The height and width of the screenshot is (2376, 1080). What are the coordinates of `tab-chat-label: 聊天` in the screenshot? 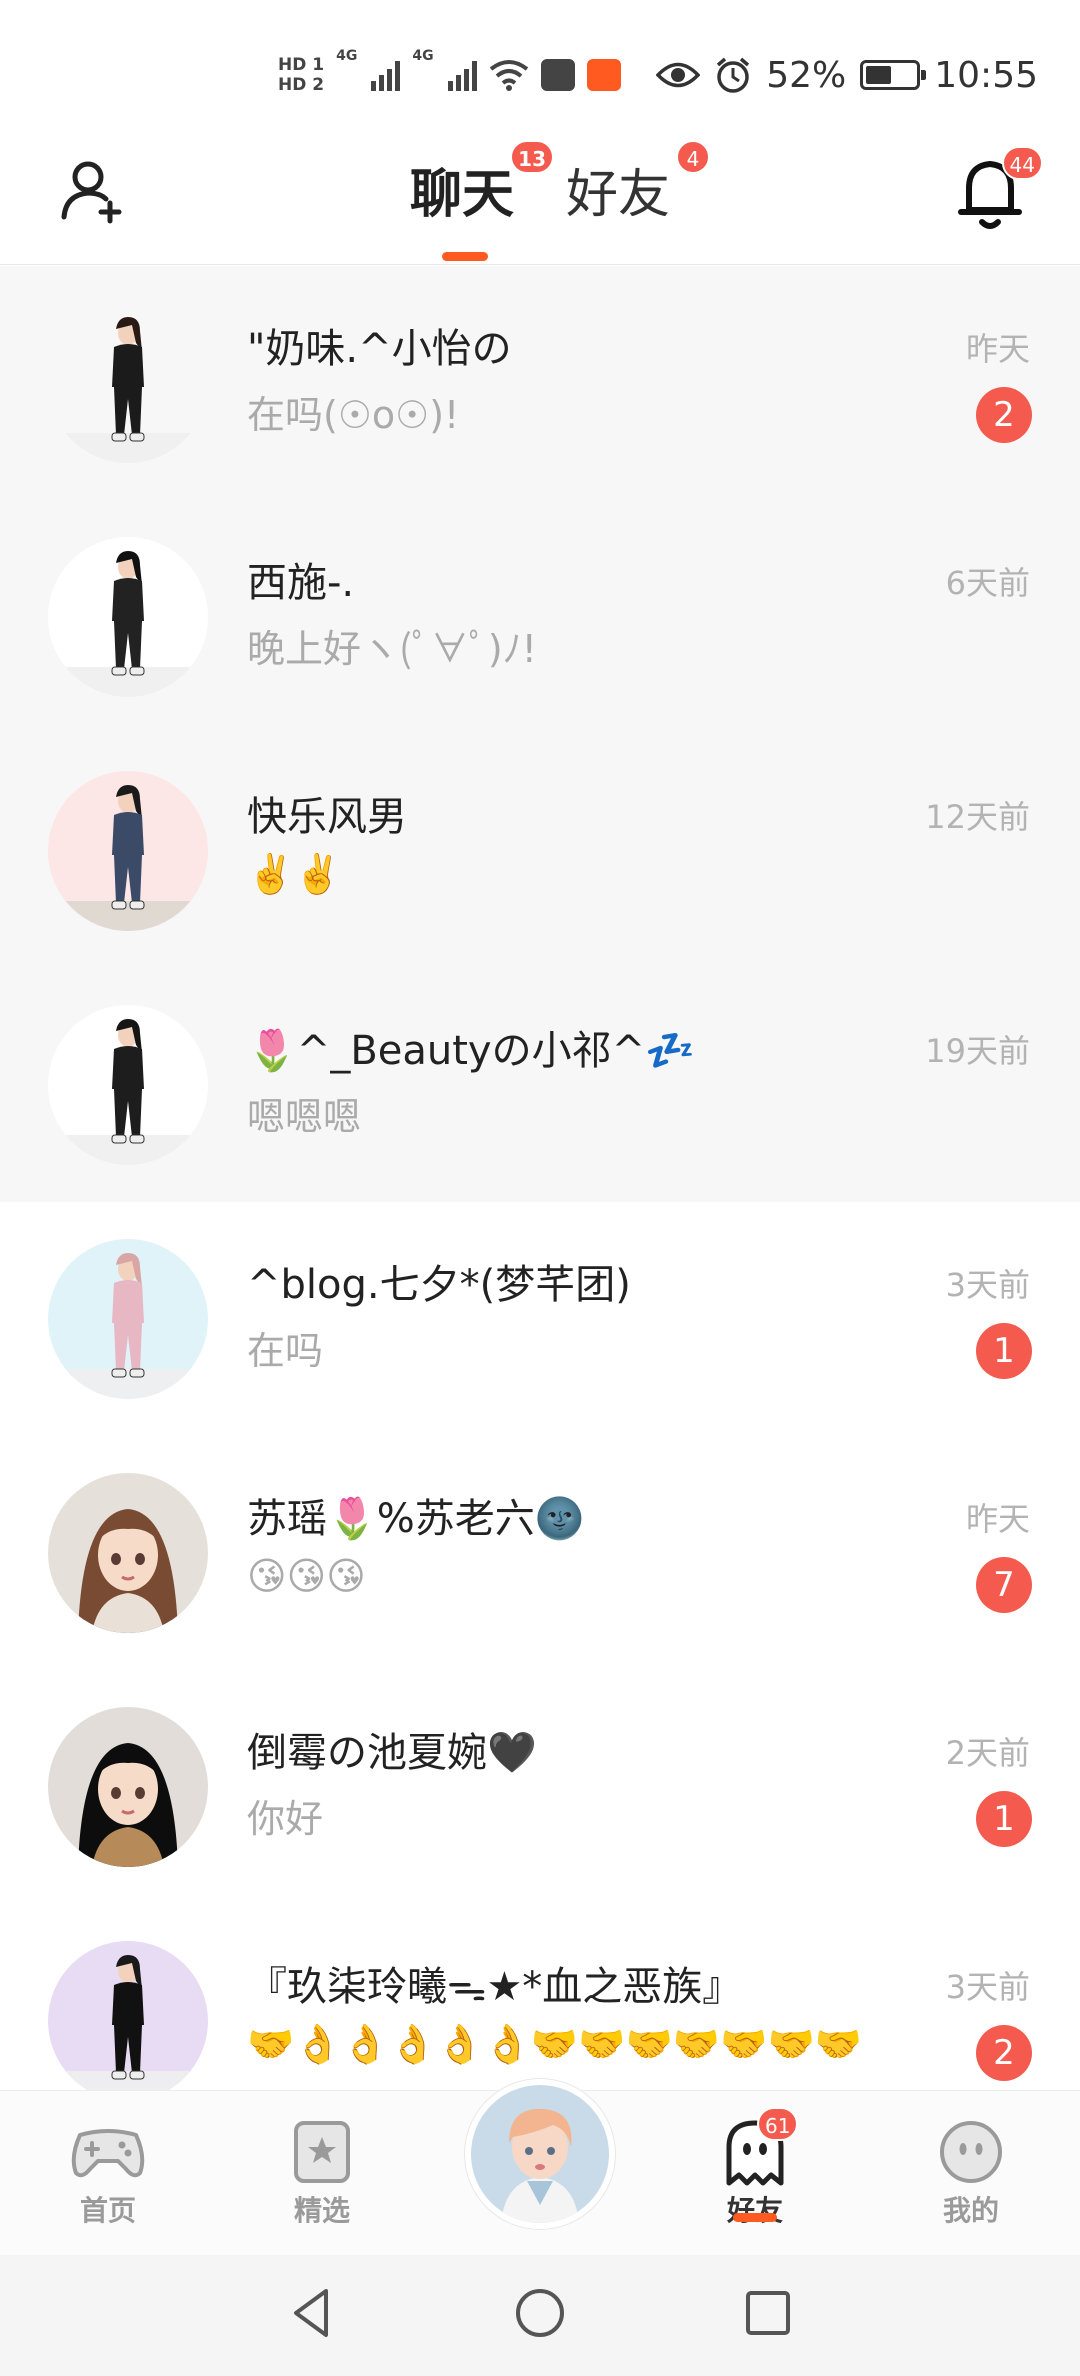 It's located at (462, 195).